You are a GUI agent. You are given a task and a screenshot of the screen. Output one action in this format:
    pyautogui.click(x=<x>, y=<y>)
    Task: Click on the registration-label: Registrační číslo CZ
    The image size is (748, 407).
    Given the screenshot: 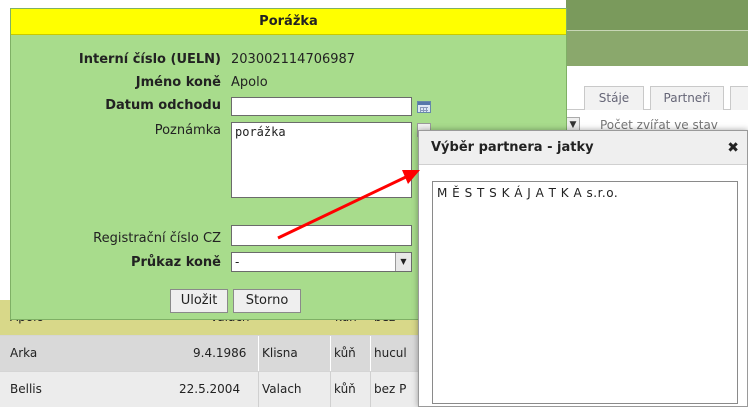 What is the action you would take?
    pyautogui.click(x=157, y=238)
    